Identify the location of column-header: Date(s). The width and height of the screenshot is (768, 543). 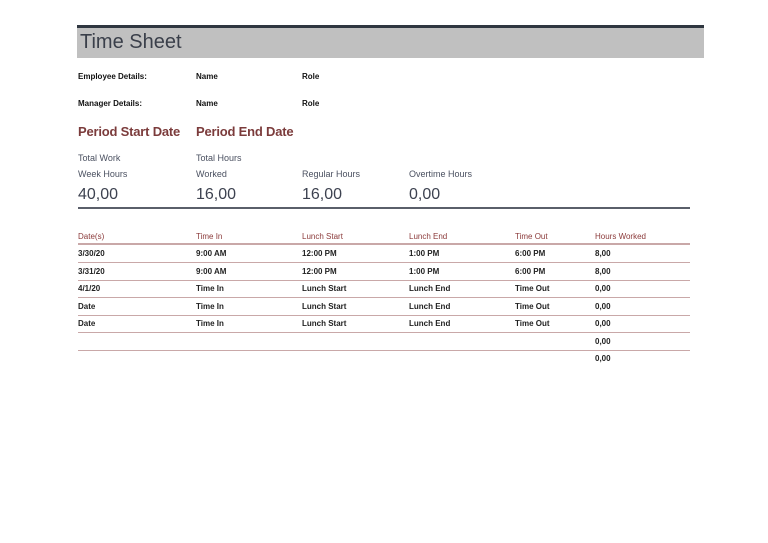
(91, 236).